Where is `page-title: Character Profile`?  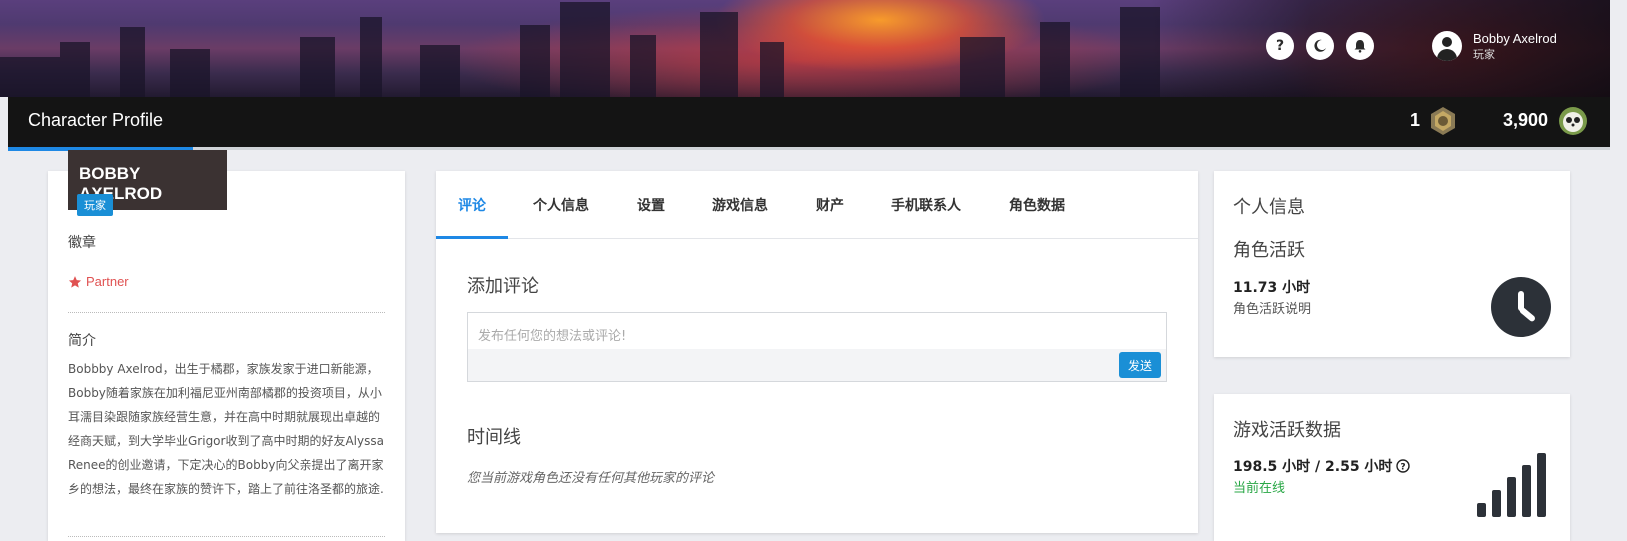
page-title: Character Profile is located at coordinates (96, 120).